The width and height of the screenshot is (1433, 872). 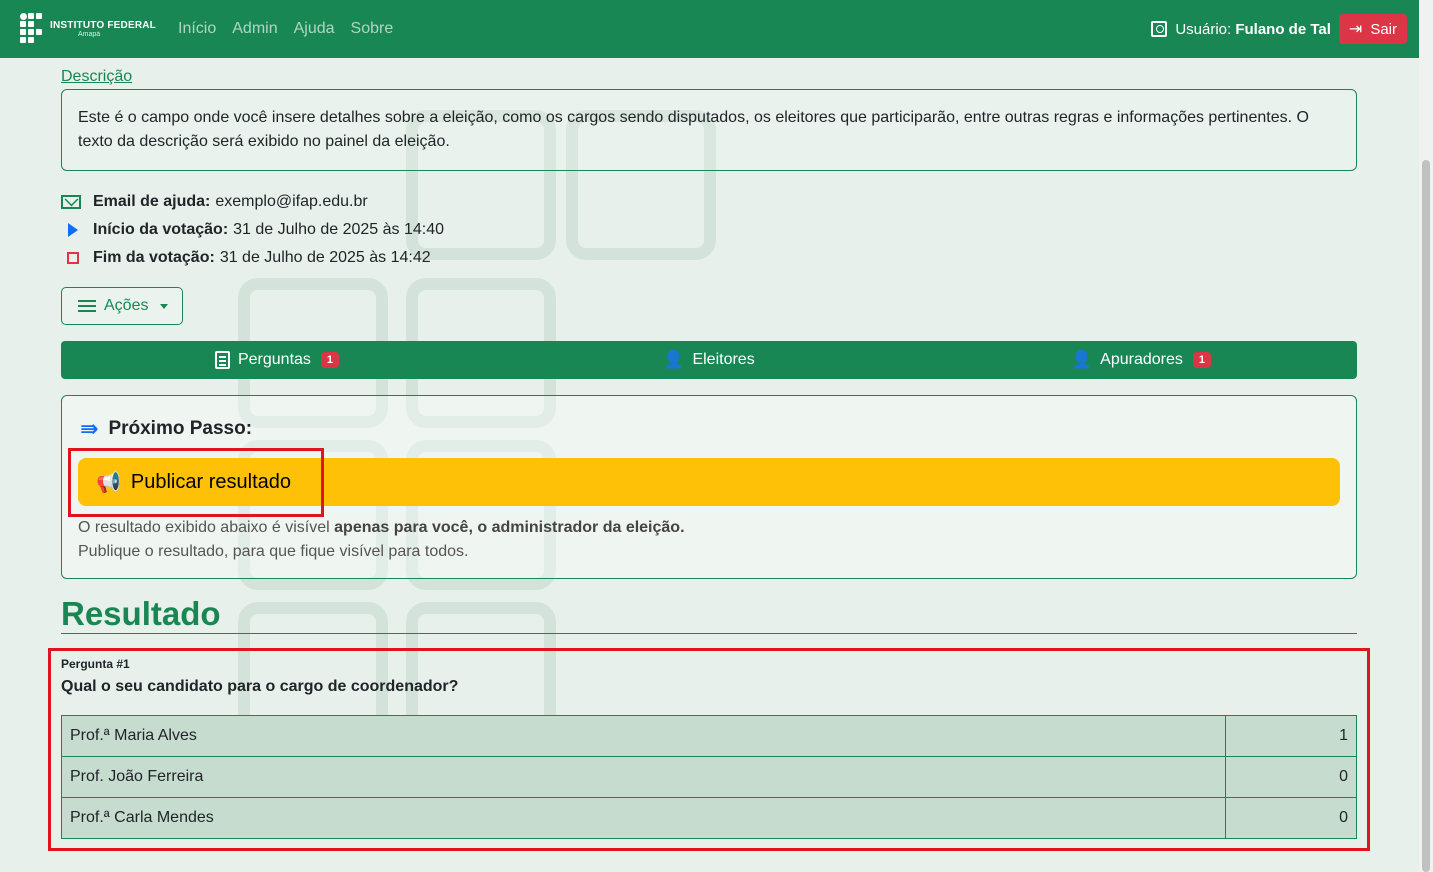 I want to click on info-email: Email de ajuda: exemplo@ifap.edu.br, so click(x=252, y=202).